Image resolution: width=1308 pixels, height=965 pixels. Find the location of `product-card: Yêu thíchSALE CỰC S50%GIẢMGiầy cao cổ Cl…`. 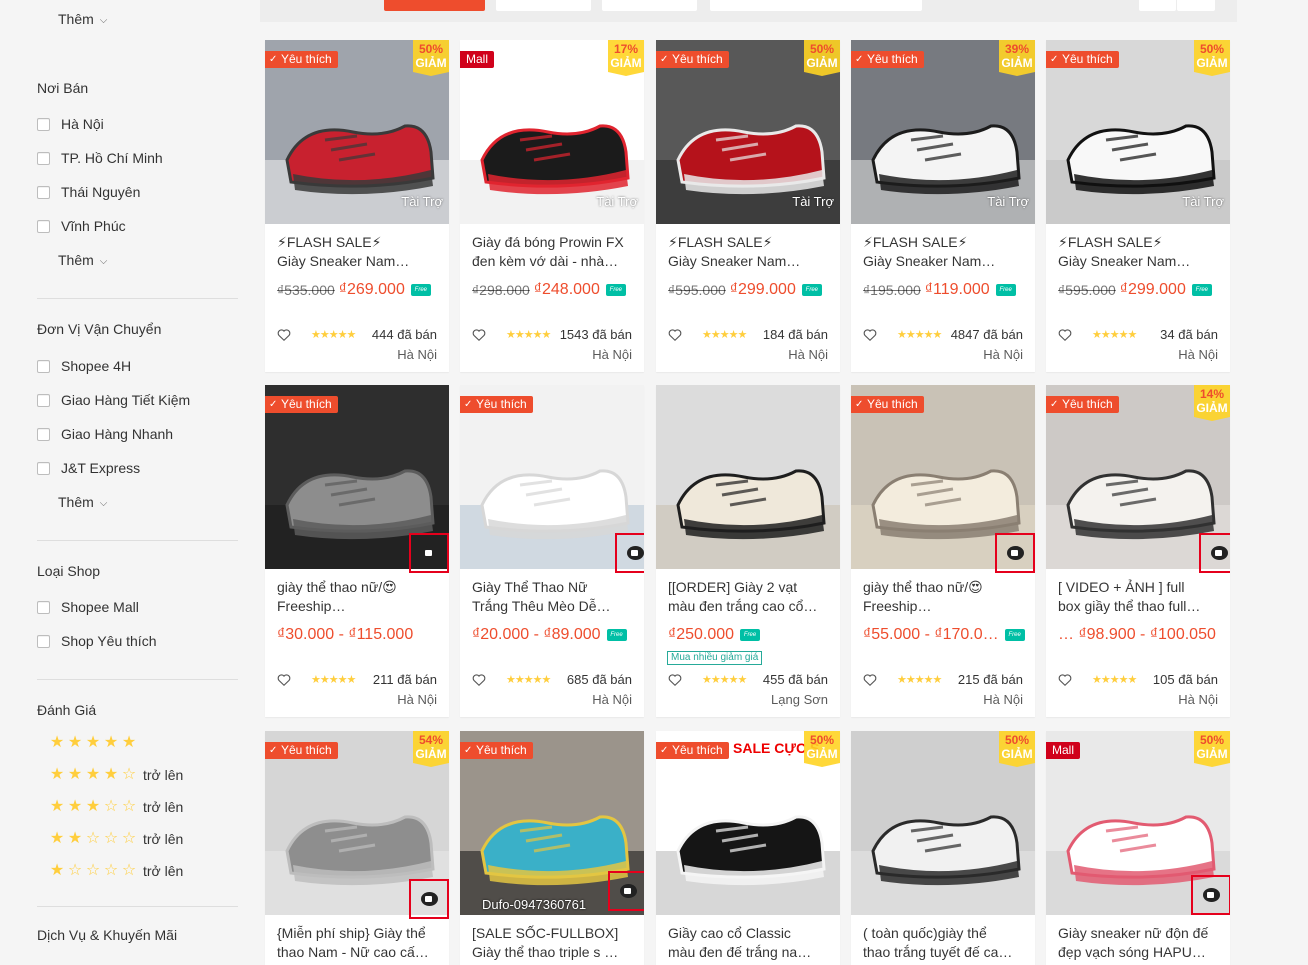

product-card: Yêu thíchSALE CỰC S50%GIẢMGiầy cao cổ Cl… is located at coordinates (748, 848).